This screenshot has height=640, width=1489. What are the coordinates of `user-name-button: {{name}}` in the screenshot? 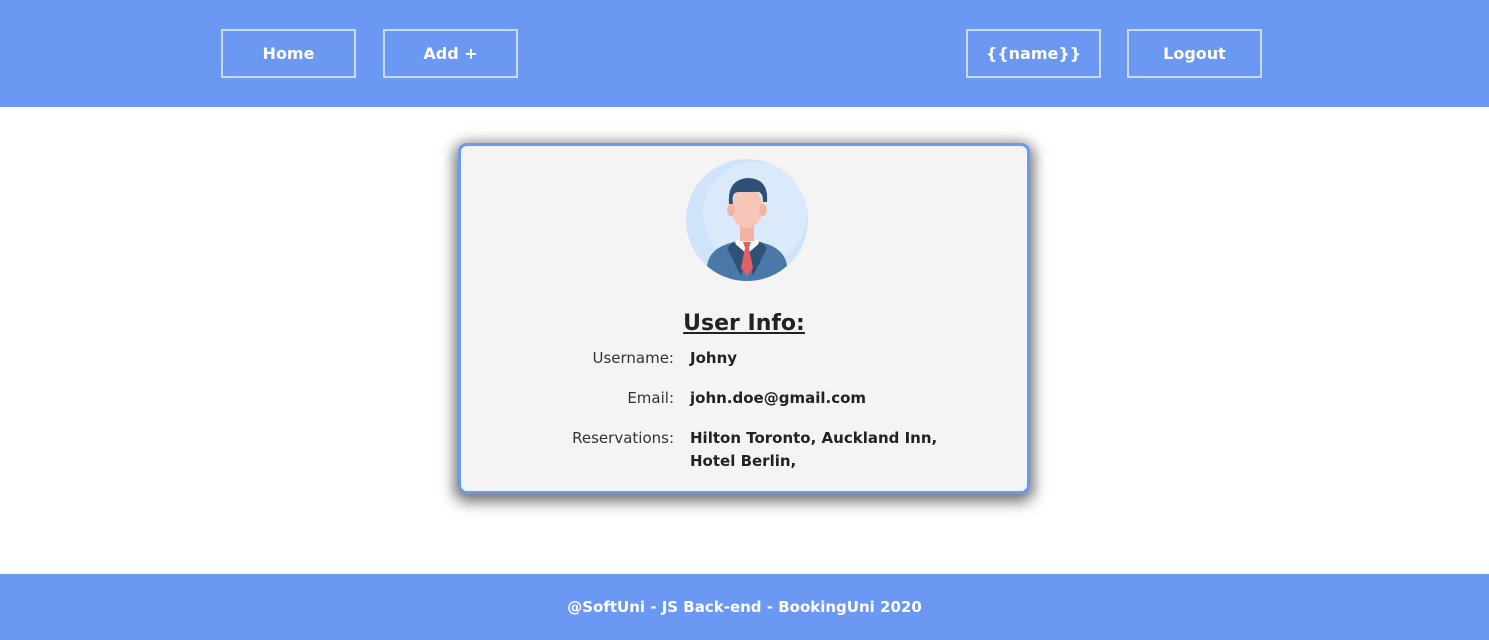 It's located at (1033, 53).